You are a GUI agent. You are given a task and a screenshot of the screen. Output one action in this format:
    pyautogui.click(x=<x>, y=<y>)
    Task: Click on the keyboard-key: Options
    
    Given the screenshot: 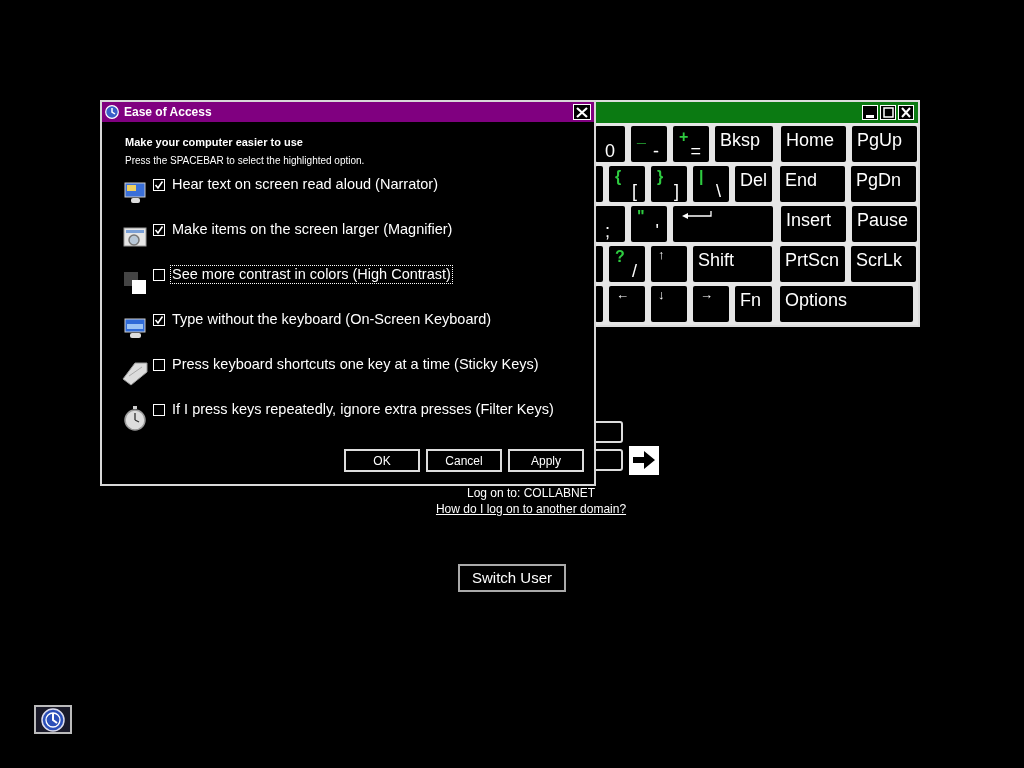 What is the action you would take?
    pyautogui.click(x=846, y=304)
    